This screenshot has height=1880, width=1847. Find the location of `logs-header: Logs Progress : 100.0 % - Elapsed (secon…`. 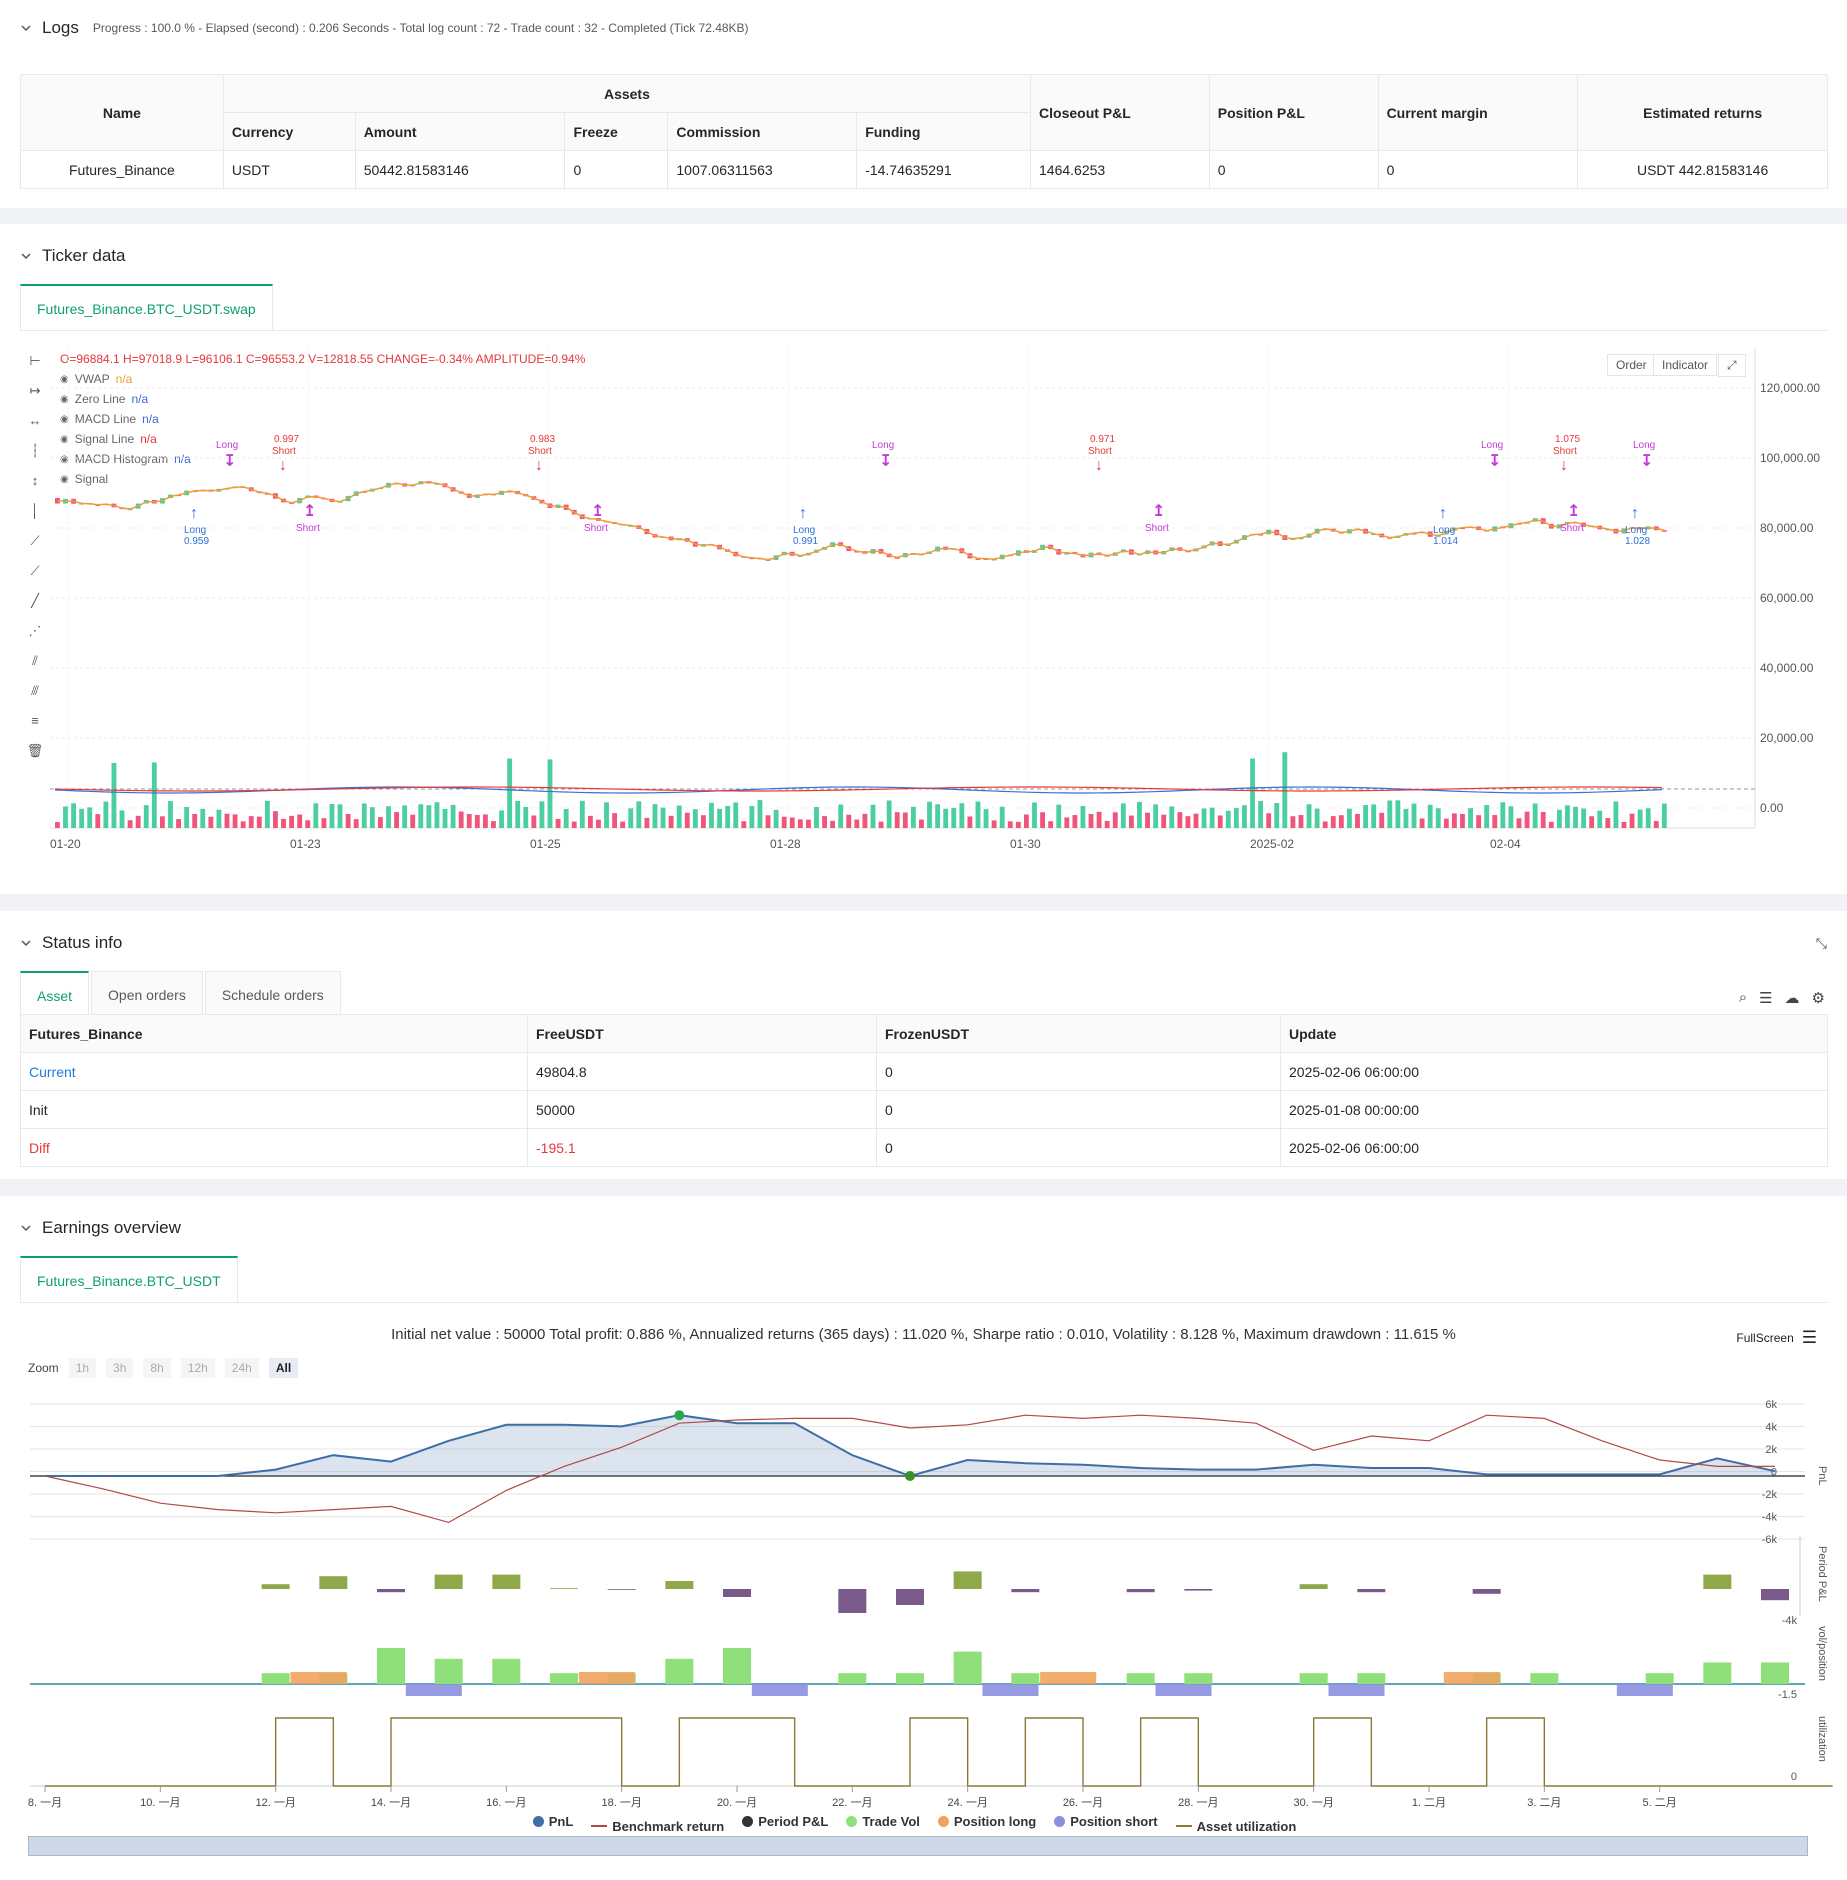

logs-header: Logs Progress : 100.0 % - Elapsed (secon… is located at coordinates (384, 28).